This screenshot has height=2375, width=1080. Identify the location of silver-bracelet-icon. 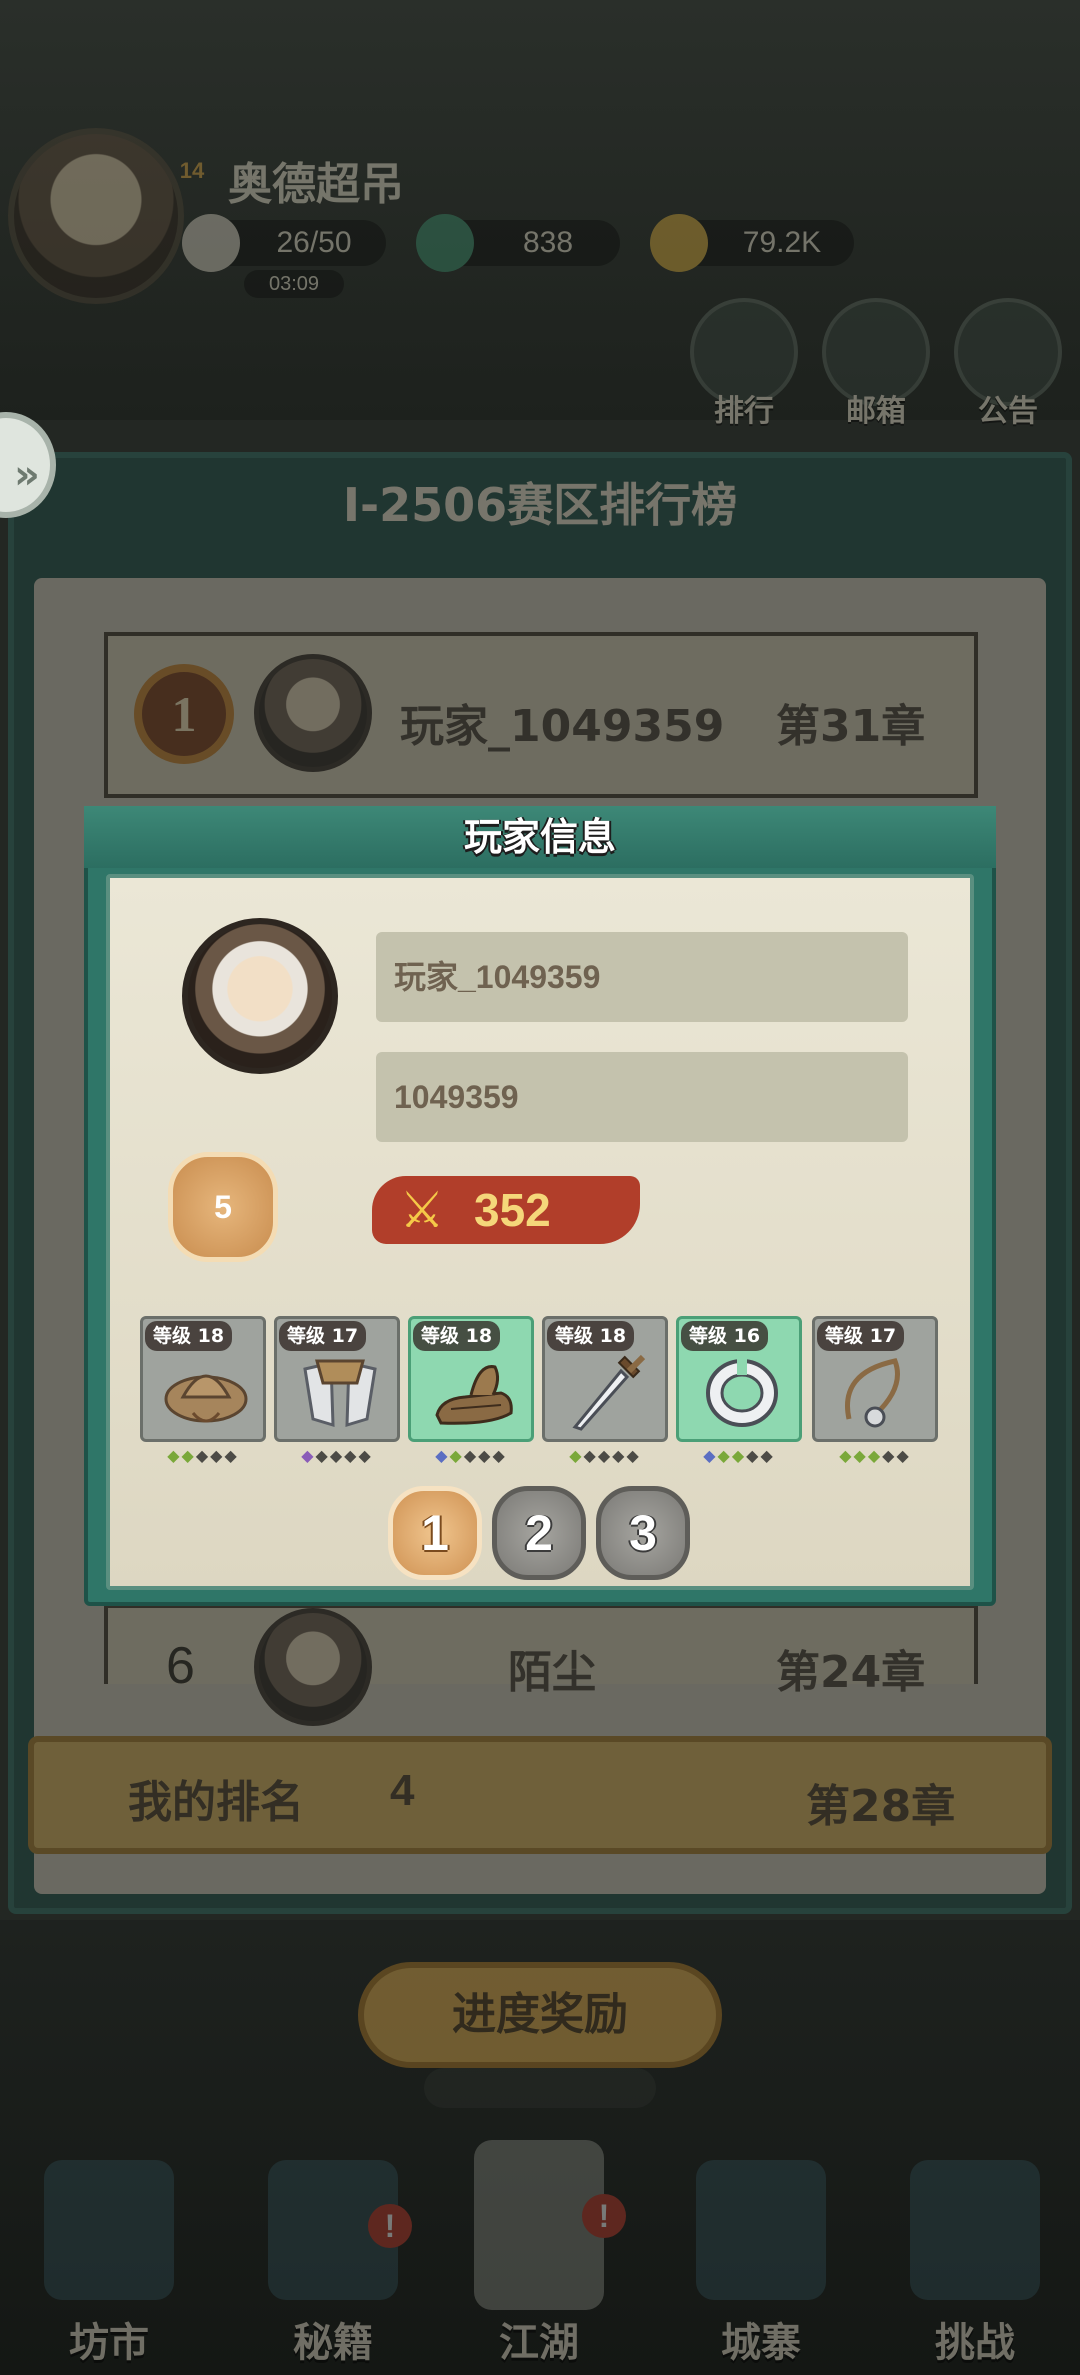
(742, 1393).